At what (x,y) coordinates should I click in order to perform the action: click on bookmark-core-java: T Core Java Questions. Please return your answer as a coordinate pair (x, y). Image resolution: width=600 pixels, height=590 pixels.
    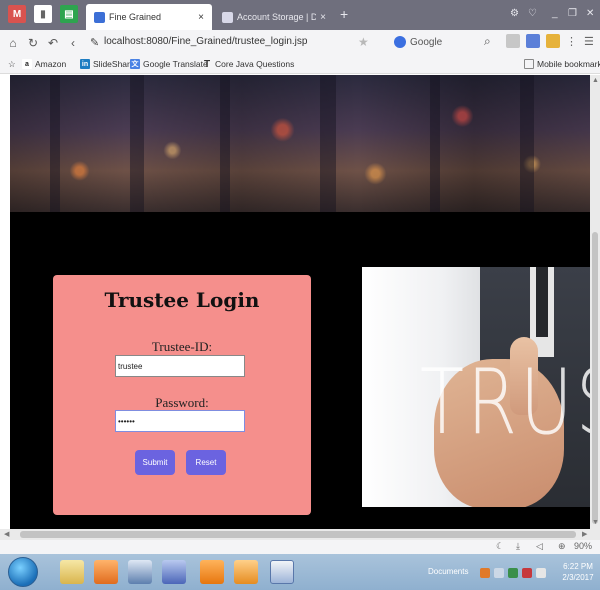
    Looking at the image, I should click on (248, 64).